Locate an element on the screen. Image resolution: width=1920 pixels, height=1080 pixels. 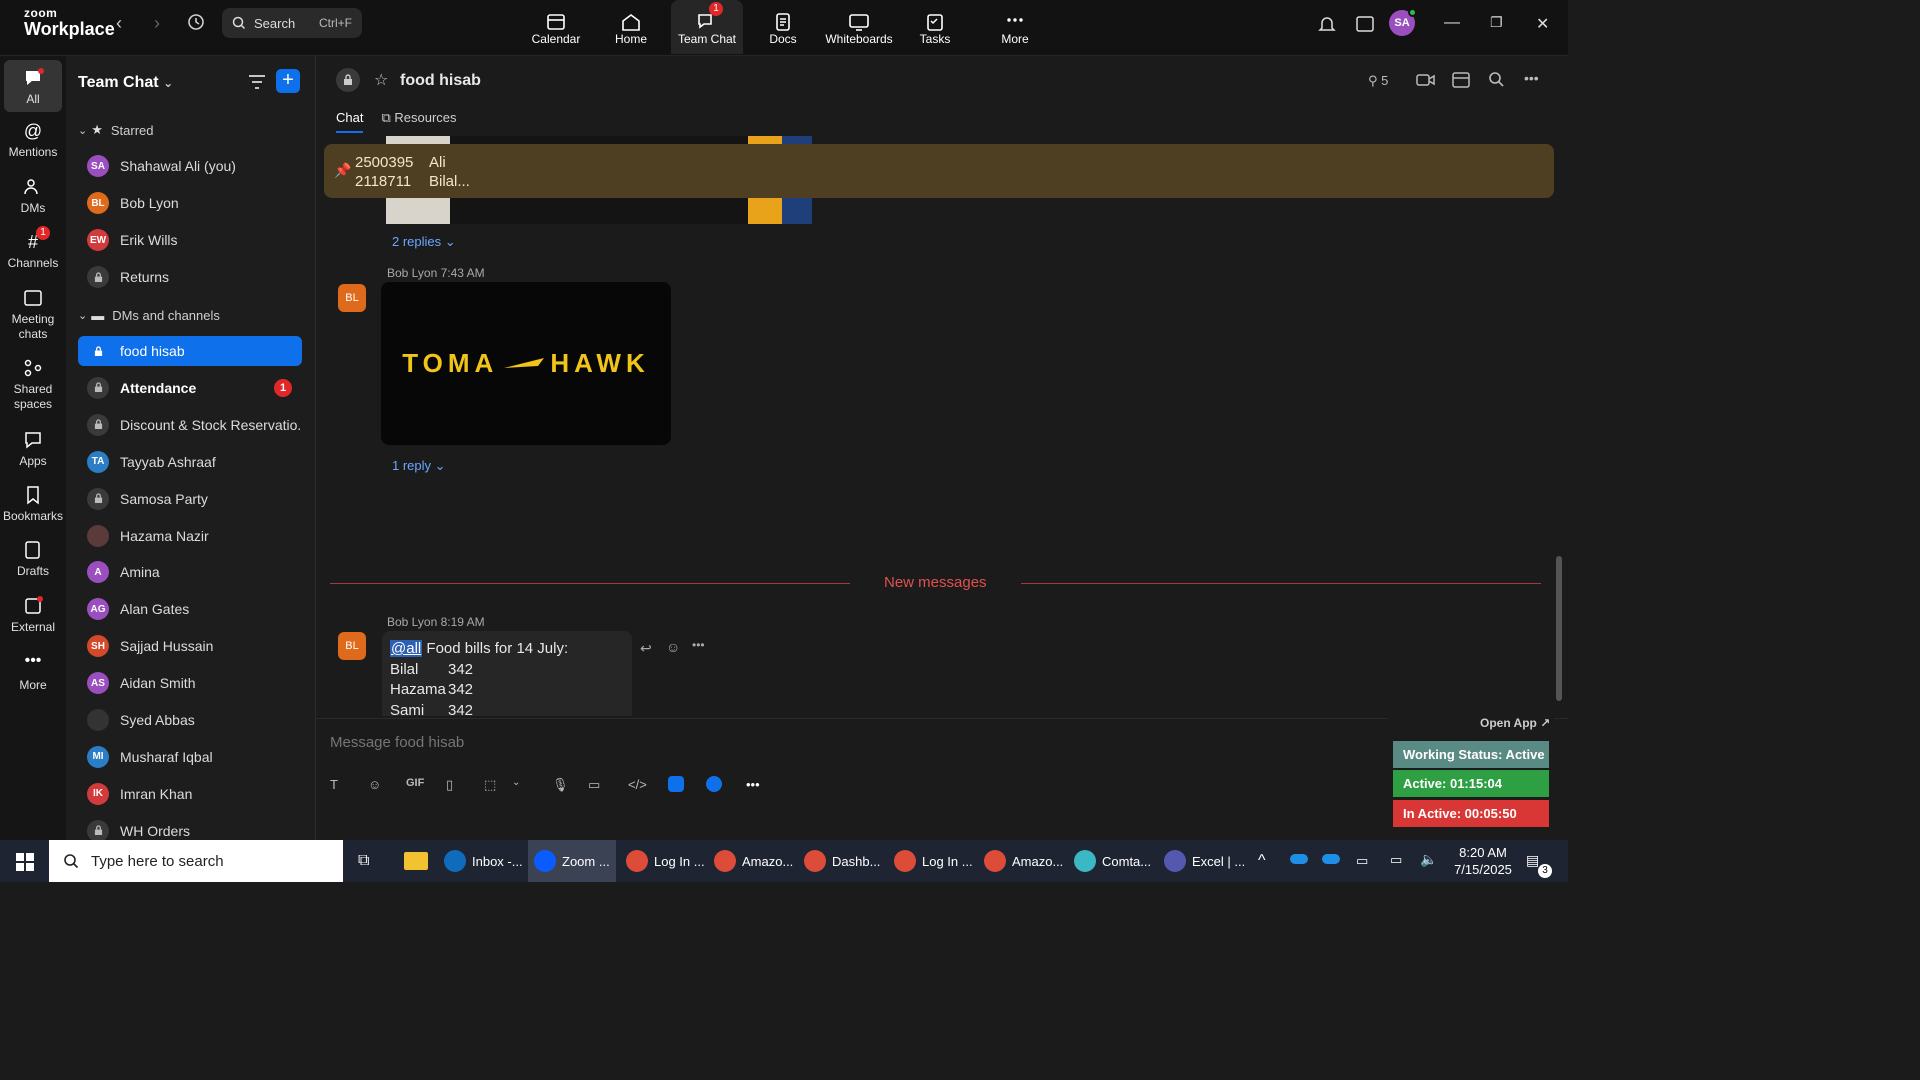
format-text-icon: T is located at coordinates (334, 784).